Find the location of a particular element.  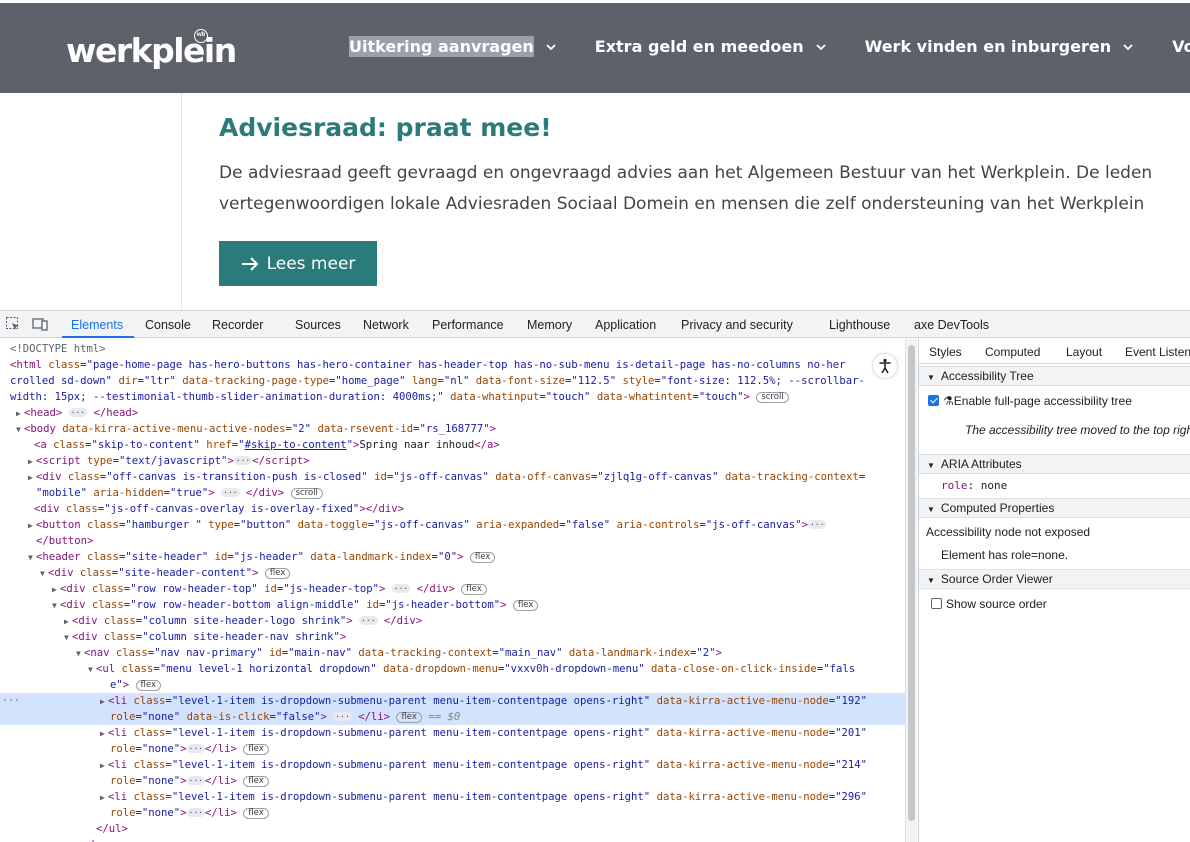

computed-properties-section: ▼ Computed Properties is located at coordinates (1054, 508).